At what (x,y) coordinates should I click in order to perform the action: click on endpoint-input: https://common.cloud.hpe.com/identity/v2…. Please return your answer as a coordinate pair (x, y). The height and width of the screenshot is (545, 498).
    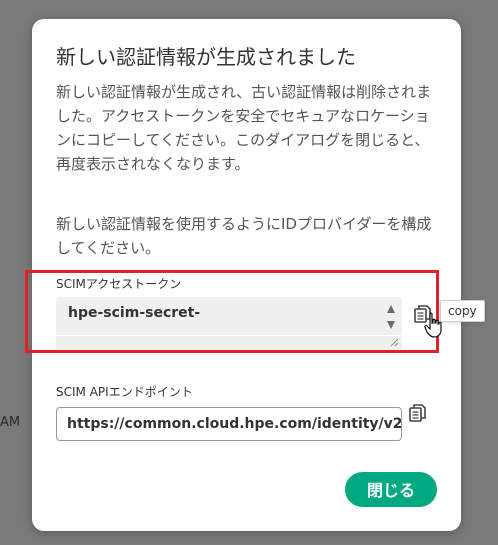
    Looking at the image, I should click on (229, 424).